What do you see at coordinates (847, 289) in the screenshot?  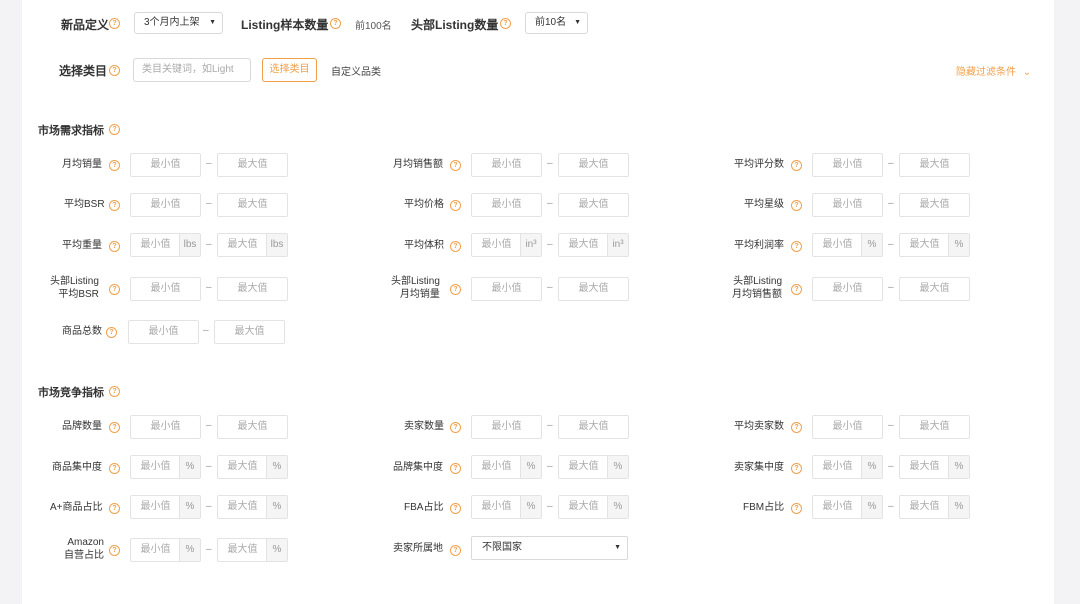 I see `head-monthly-revenue-min-input: 最小值` at bounding box center [847, 289].